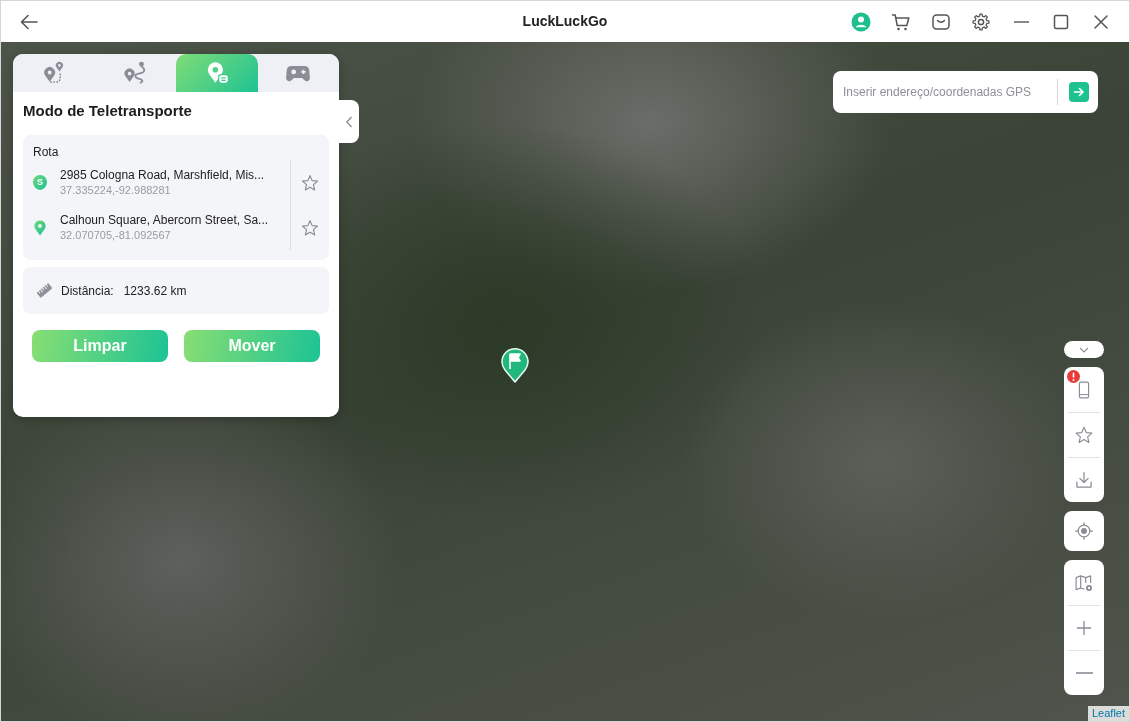  Describe the element at coordinates (901, 21) in the screenshot. I see `cart-icon` at that location.